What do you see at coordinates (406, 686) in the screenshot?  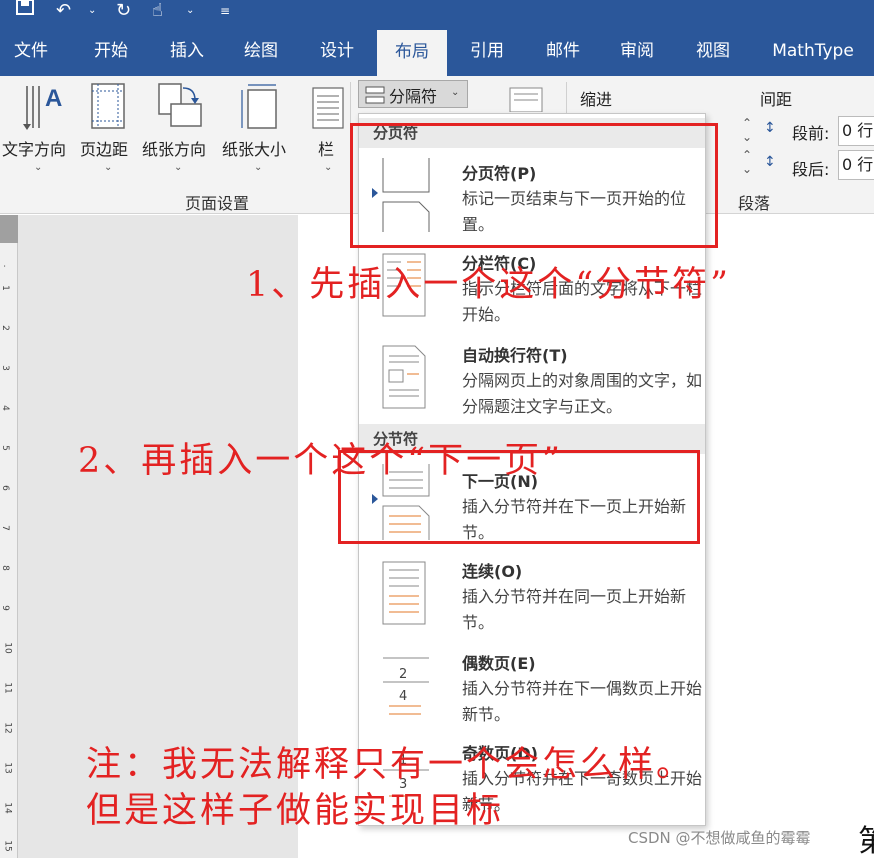 I see `even-page-section-icon: 2 4` at bounding box center [406, 686].